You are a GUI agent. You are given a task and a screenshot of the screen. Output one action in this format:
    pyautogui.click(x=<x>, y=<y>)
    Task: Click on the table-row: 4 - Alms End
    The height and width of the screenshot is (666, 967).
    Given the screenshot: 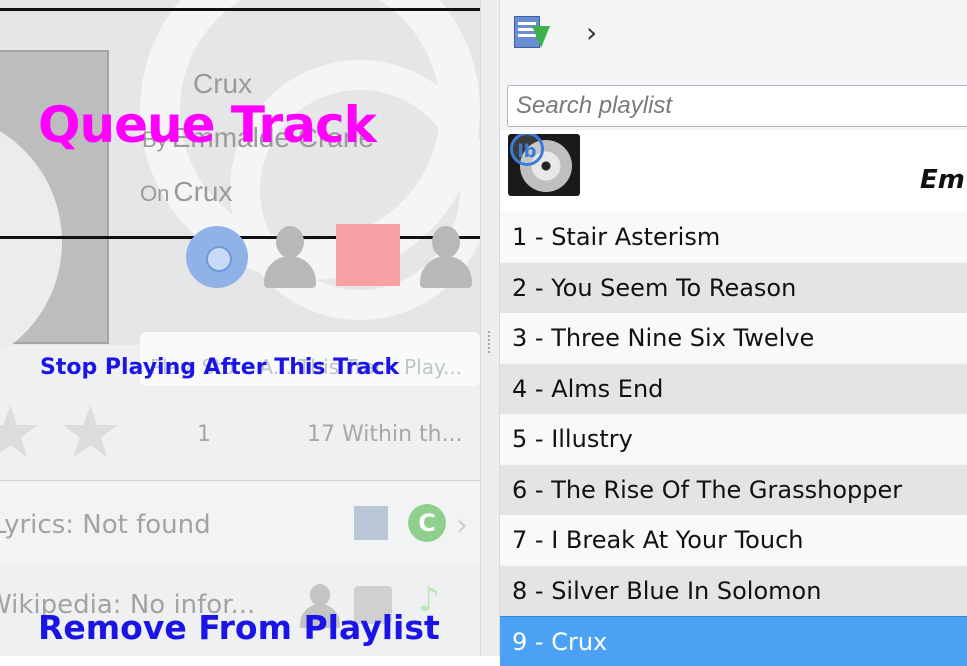 What is the action you would take?
    pyautogui.click(x=733, y=389)
    